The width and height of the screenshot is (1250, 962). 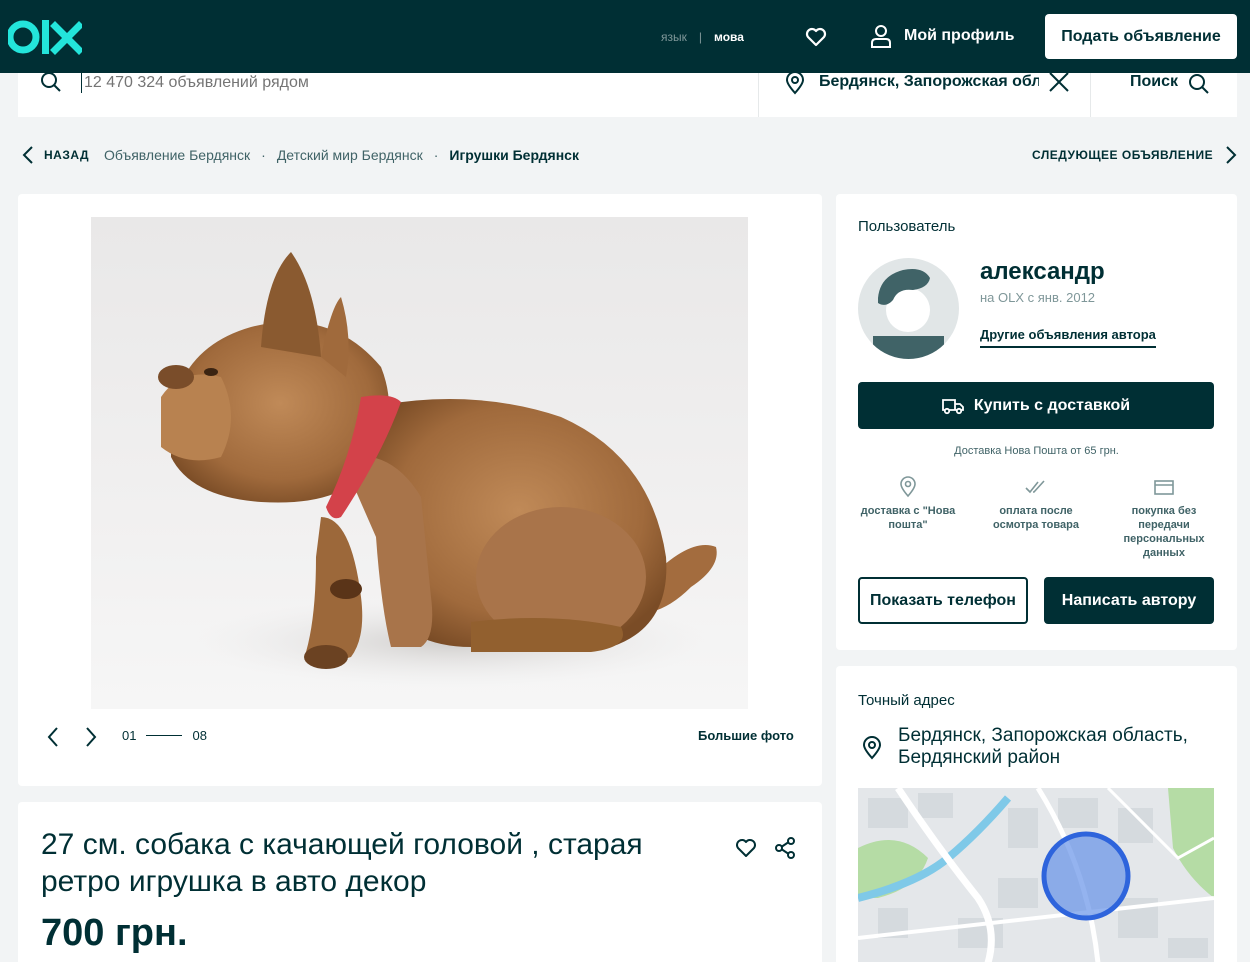 What do you see at coordinates (929, 82) in the screenshot?
I see `location-input: Бердянск, Запорожская обла` at bounding box center [929, 82].